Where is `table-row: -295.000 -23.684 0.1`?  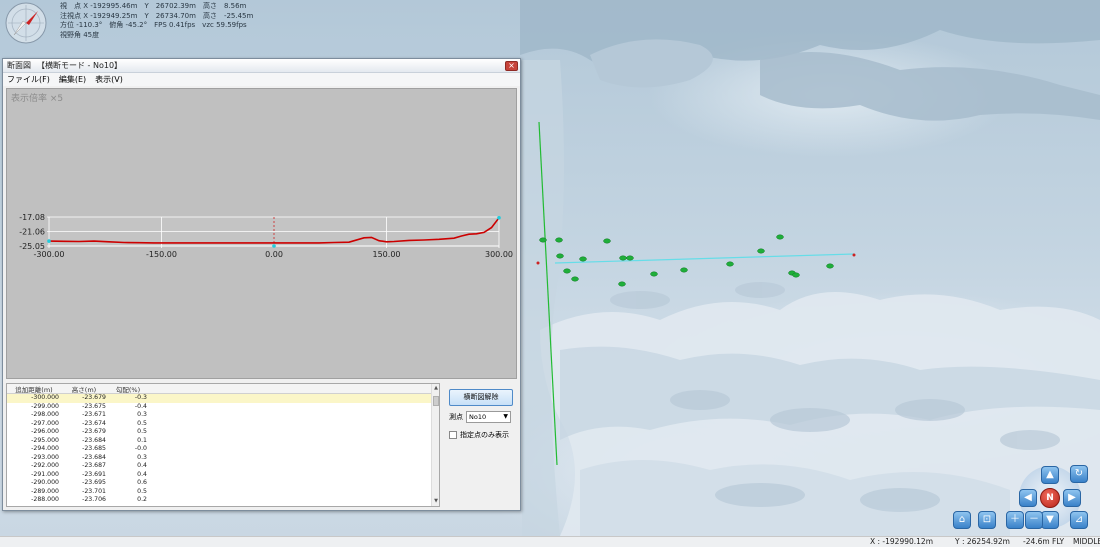
table-row: -295.000 -23.684 0.1 is located at coordinates (223, 441).